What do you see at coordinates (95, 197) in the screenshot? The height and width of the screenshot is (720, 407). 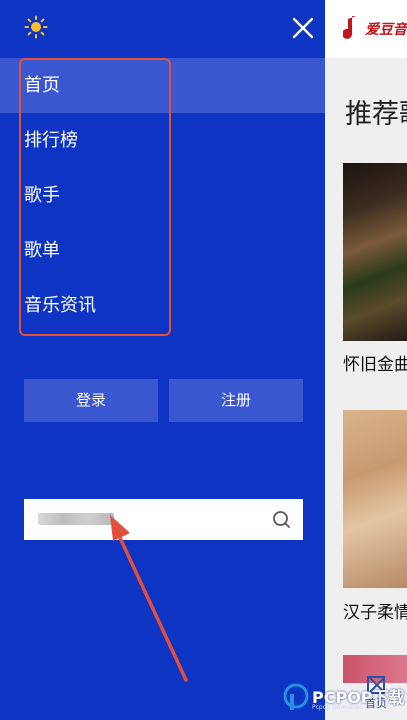 I see `annotation-highlight-box` at bounding box center [95, 197].